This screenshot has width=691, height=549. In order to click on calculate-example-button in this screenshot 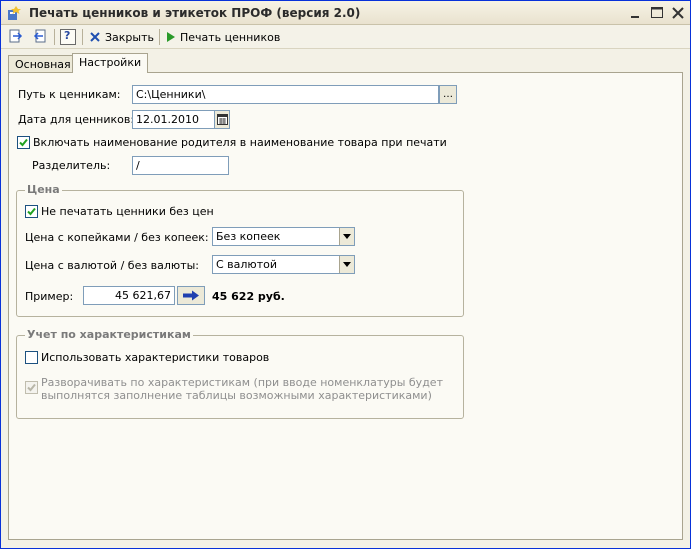, I will do `click(191, 295)`.